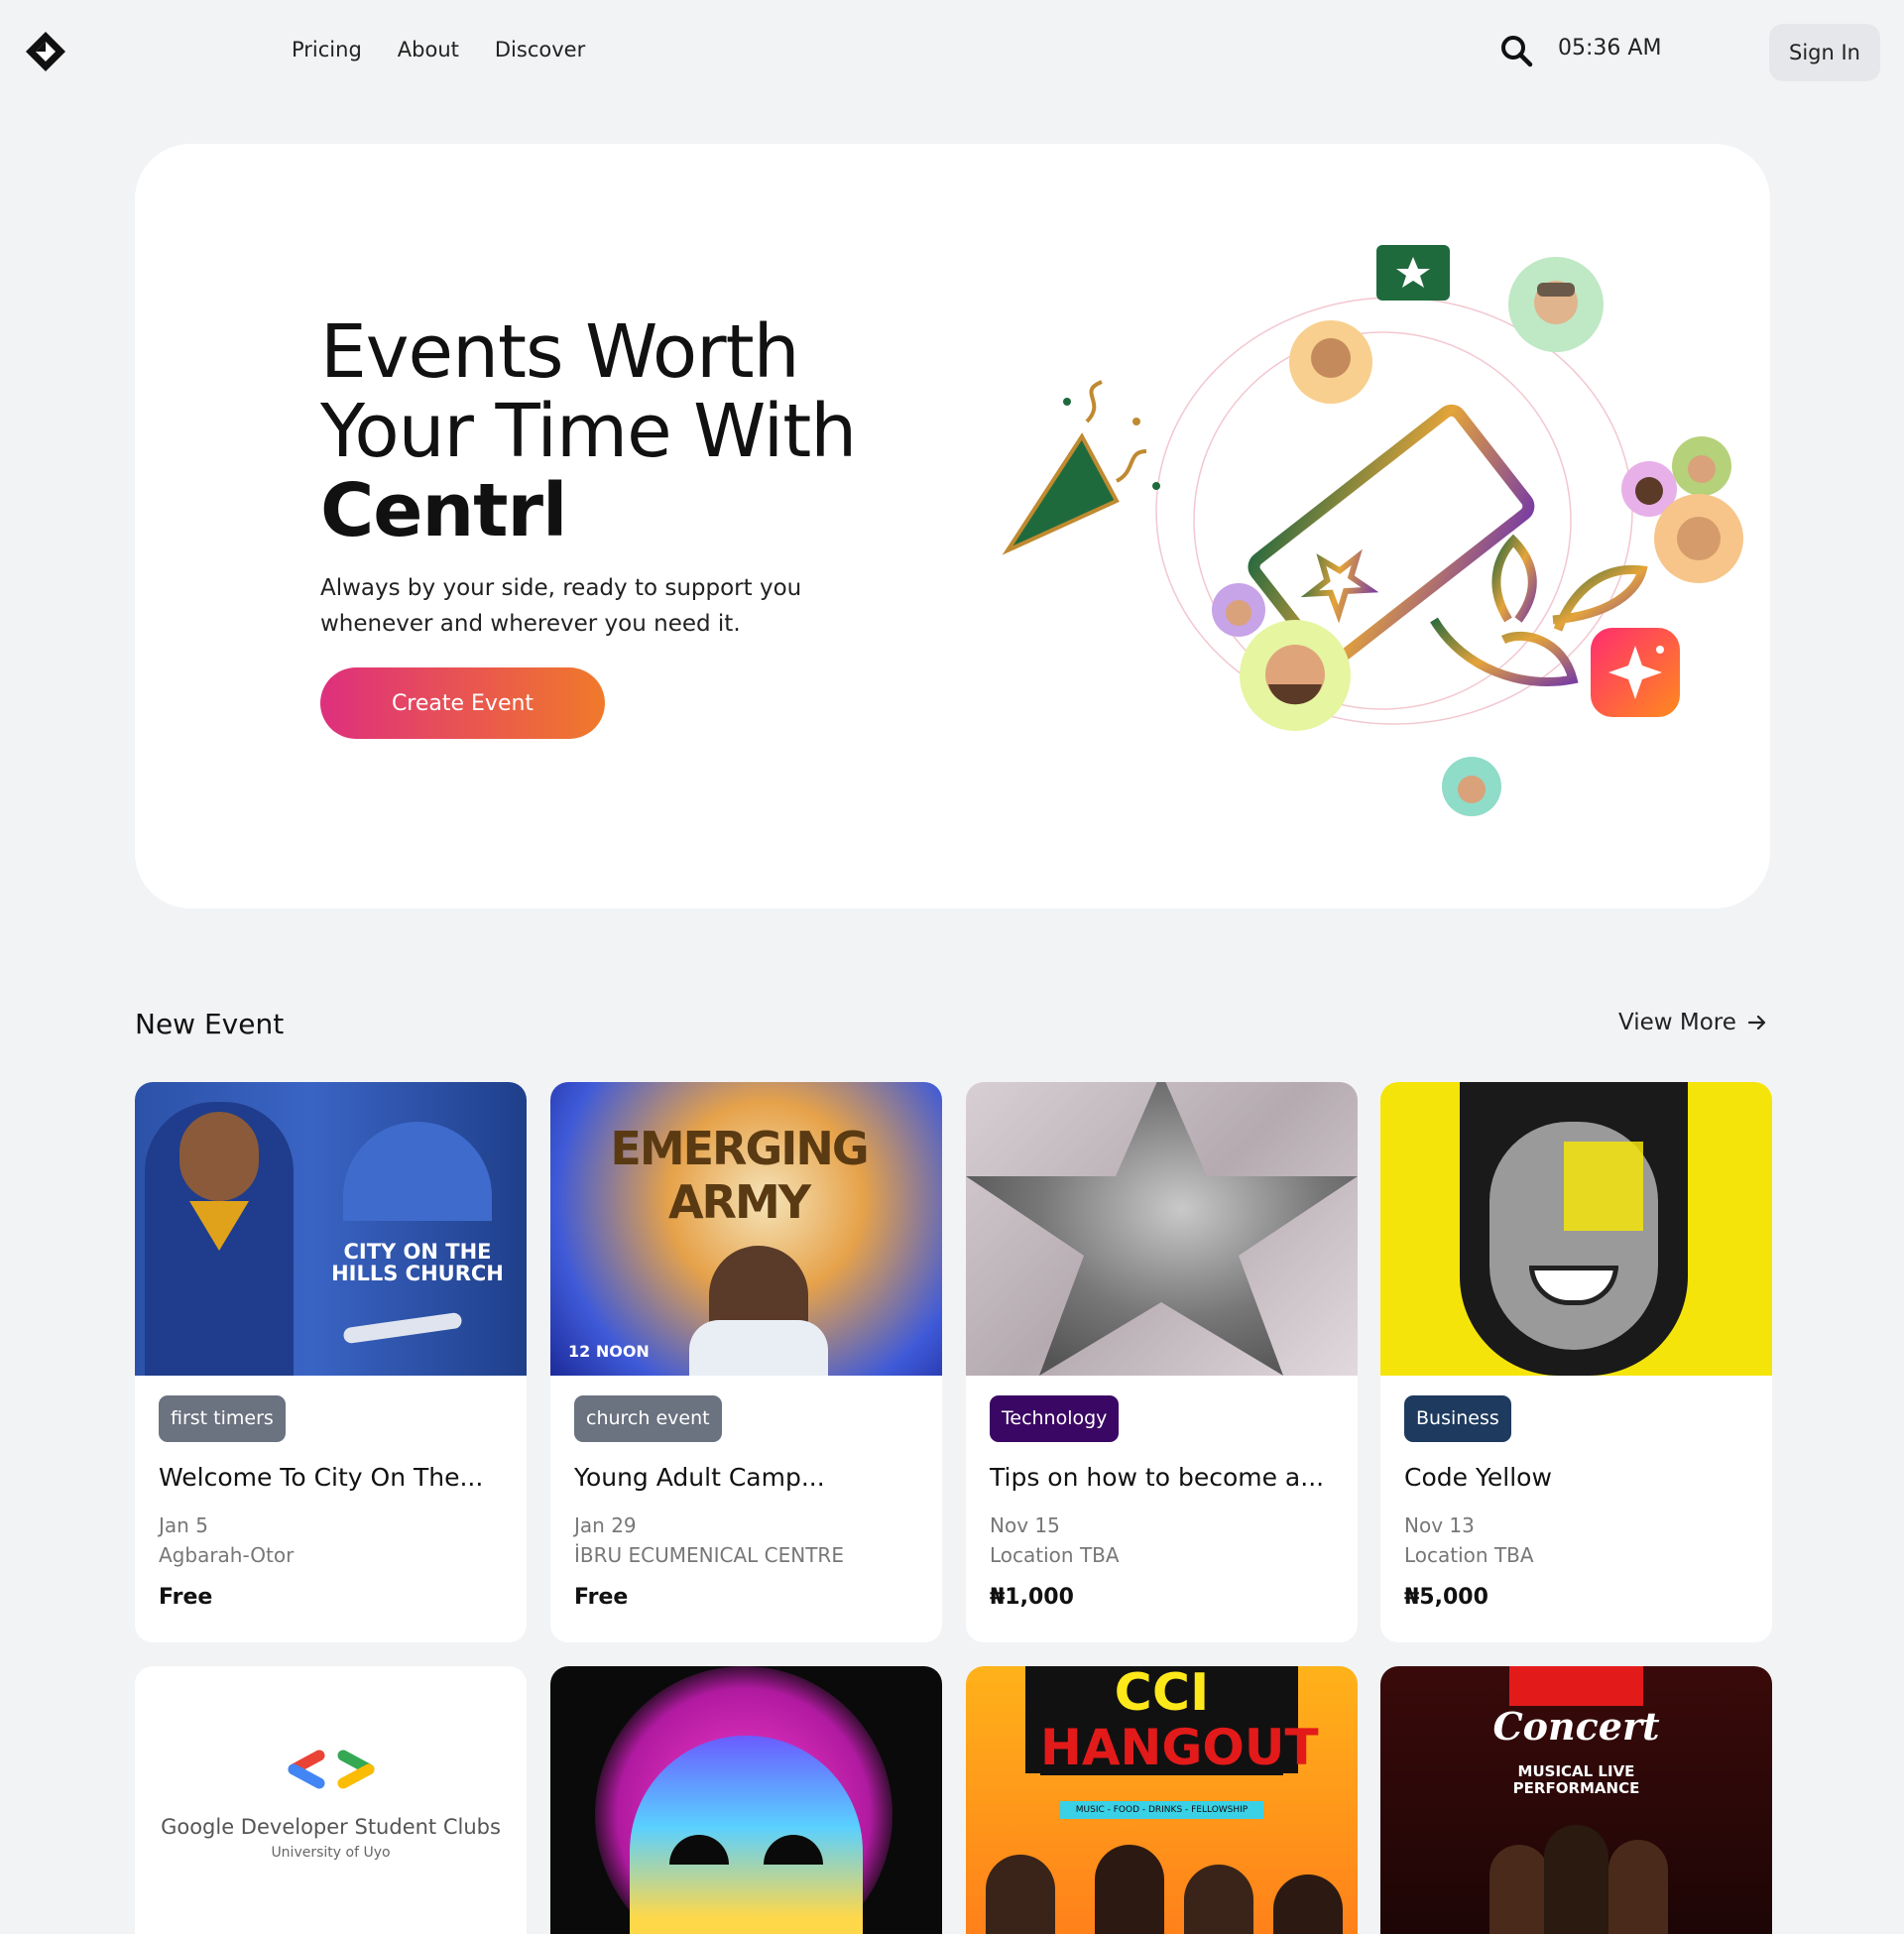 Image resolution: width=1904 pixels, height=1934 pixels. I want to click on create-event-button: Create Event, so click(462, 703).